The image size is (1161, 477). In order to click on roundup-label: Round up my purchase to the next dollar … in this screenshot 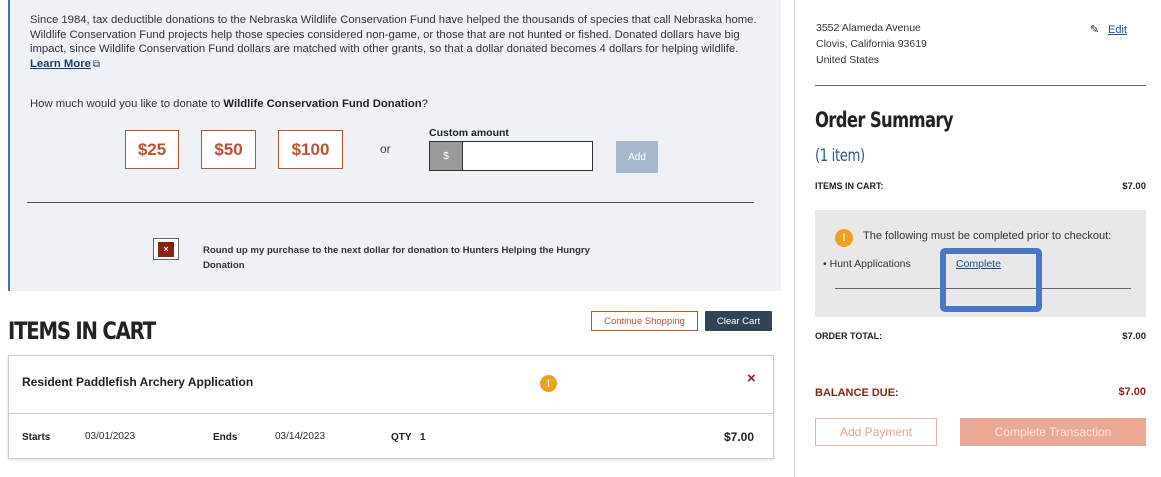, I will do `click(396, 258)`.